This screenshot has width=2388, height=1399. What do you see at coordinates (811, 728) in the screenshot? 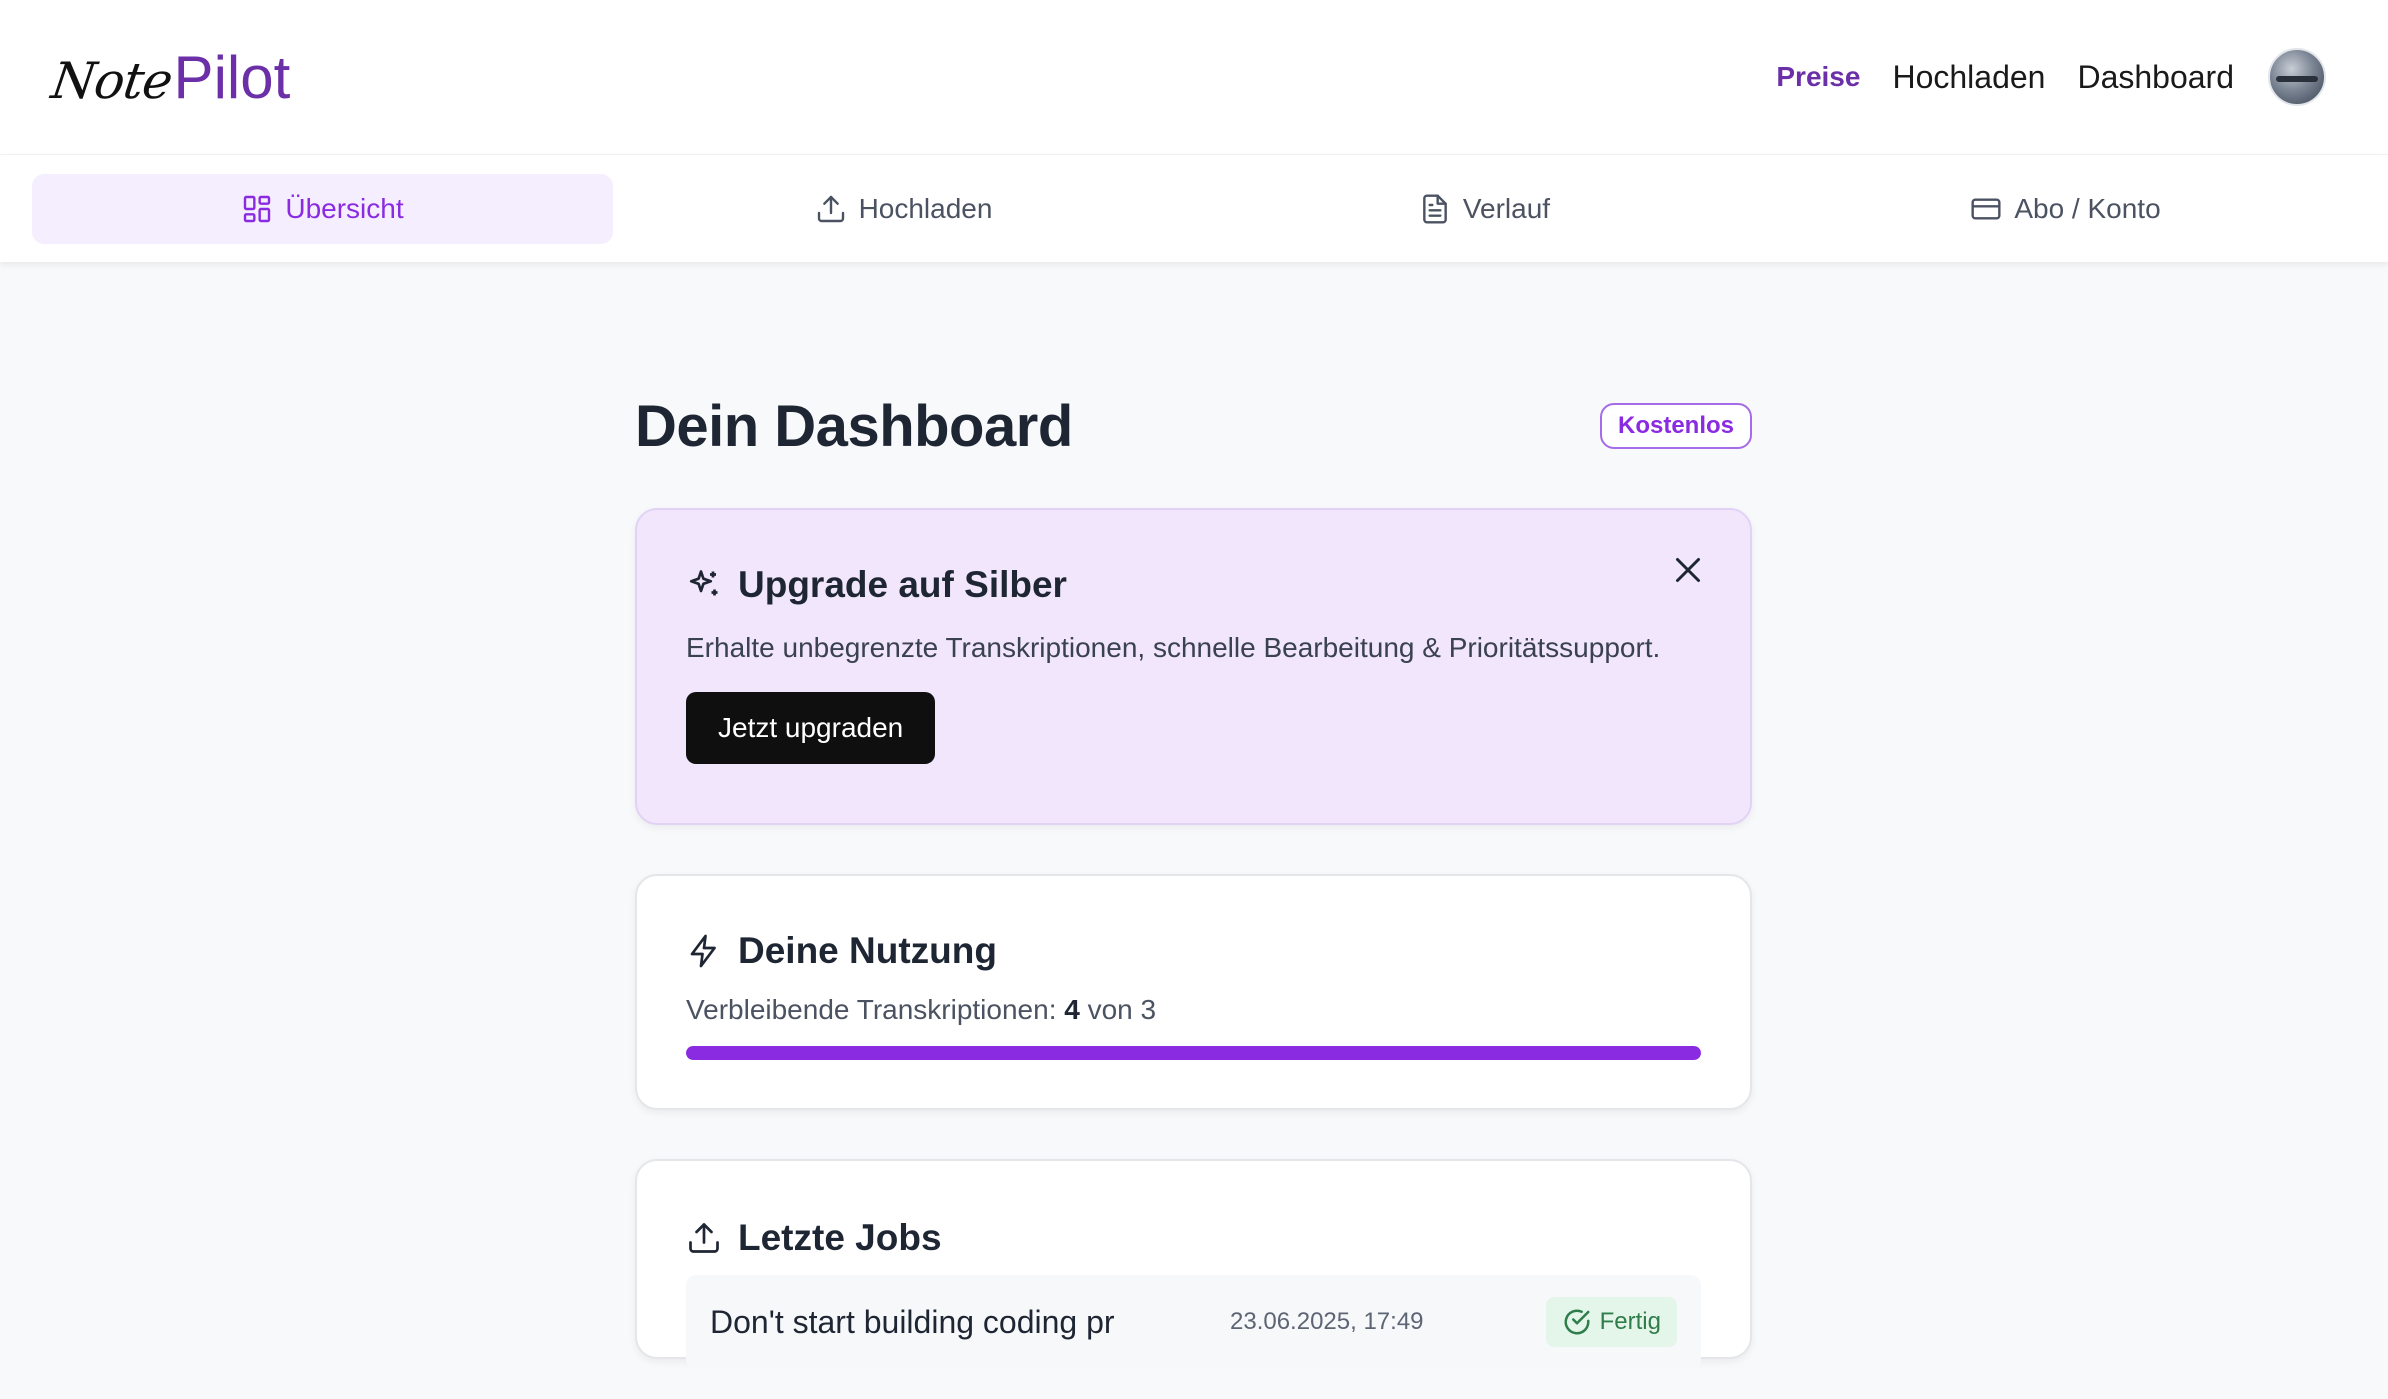
I see `upgrade-now-button: Jetzt upgraden` at bounding box center [811, 728].